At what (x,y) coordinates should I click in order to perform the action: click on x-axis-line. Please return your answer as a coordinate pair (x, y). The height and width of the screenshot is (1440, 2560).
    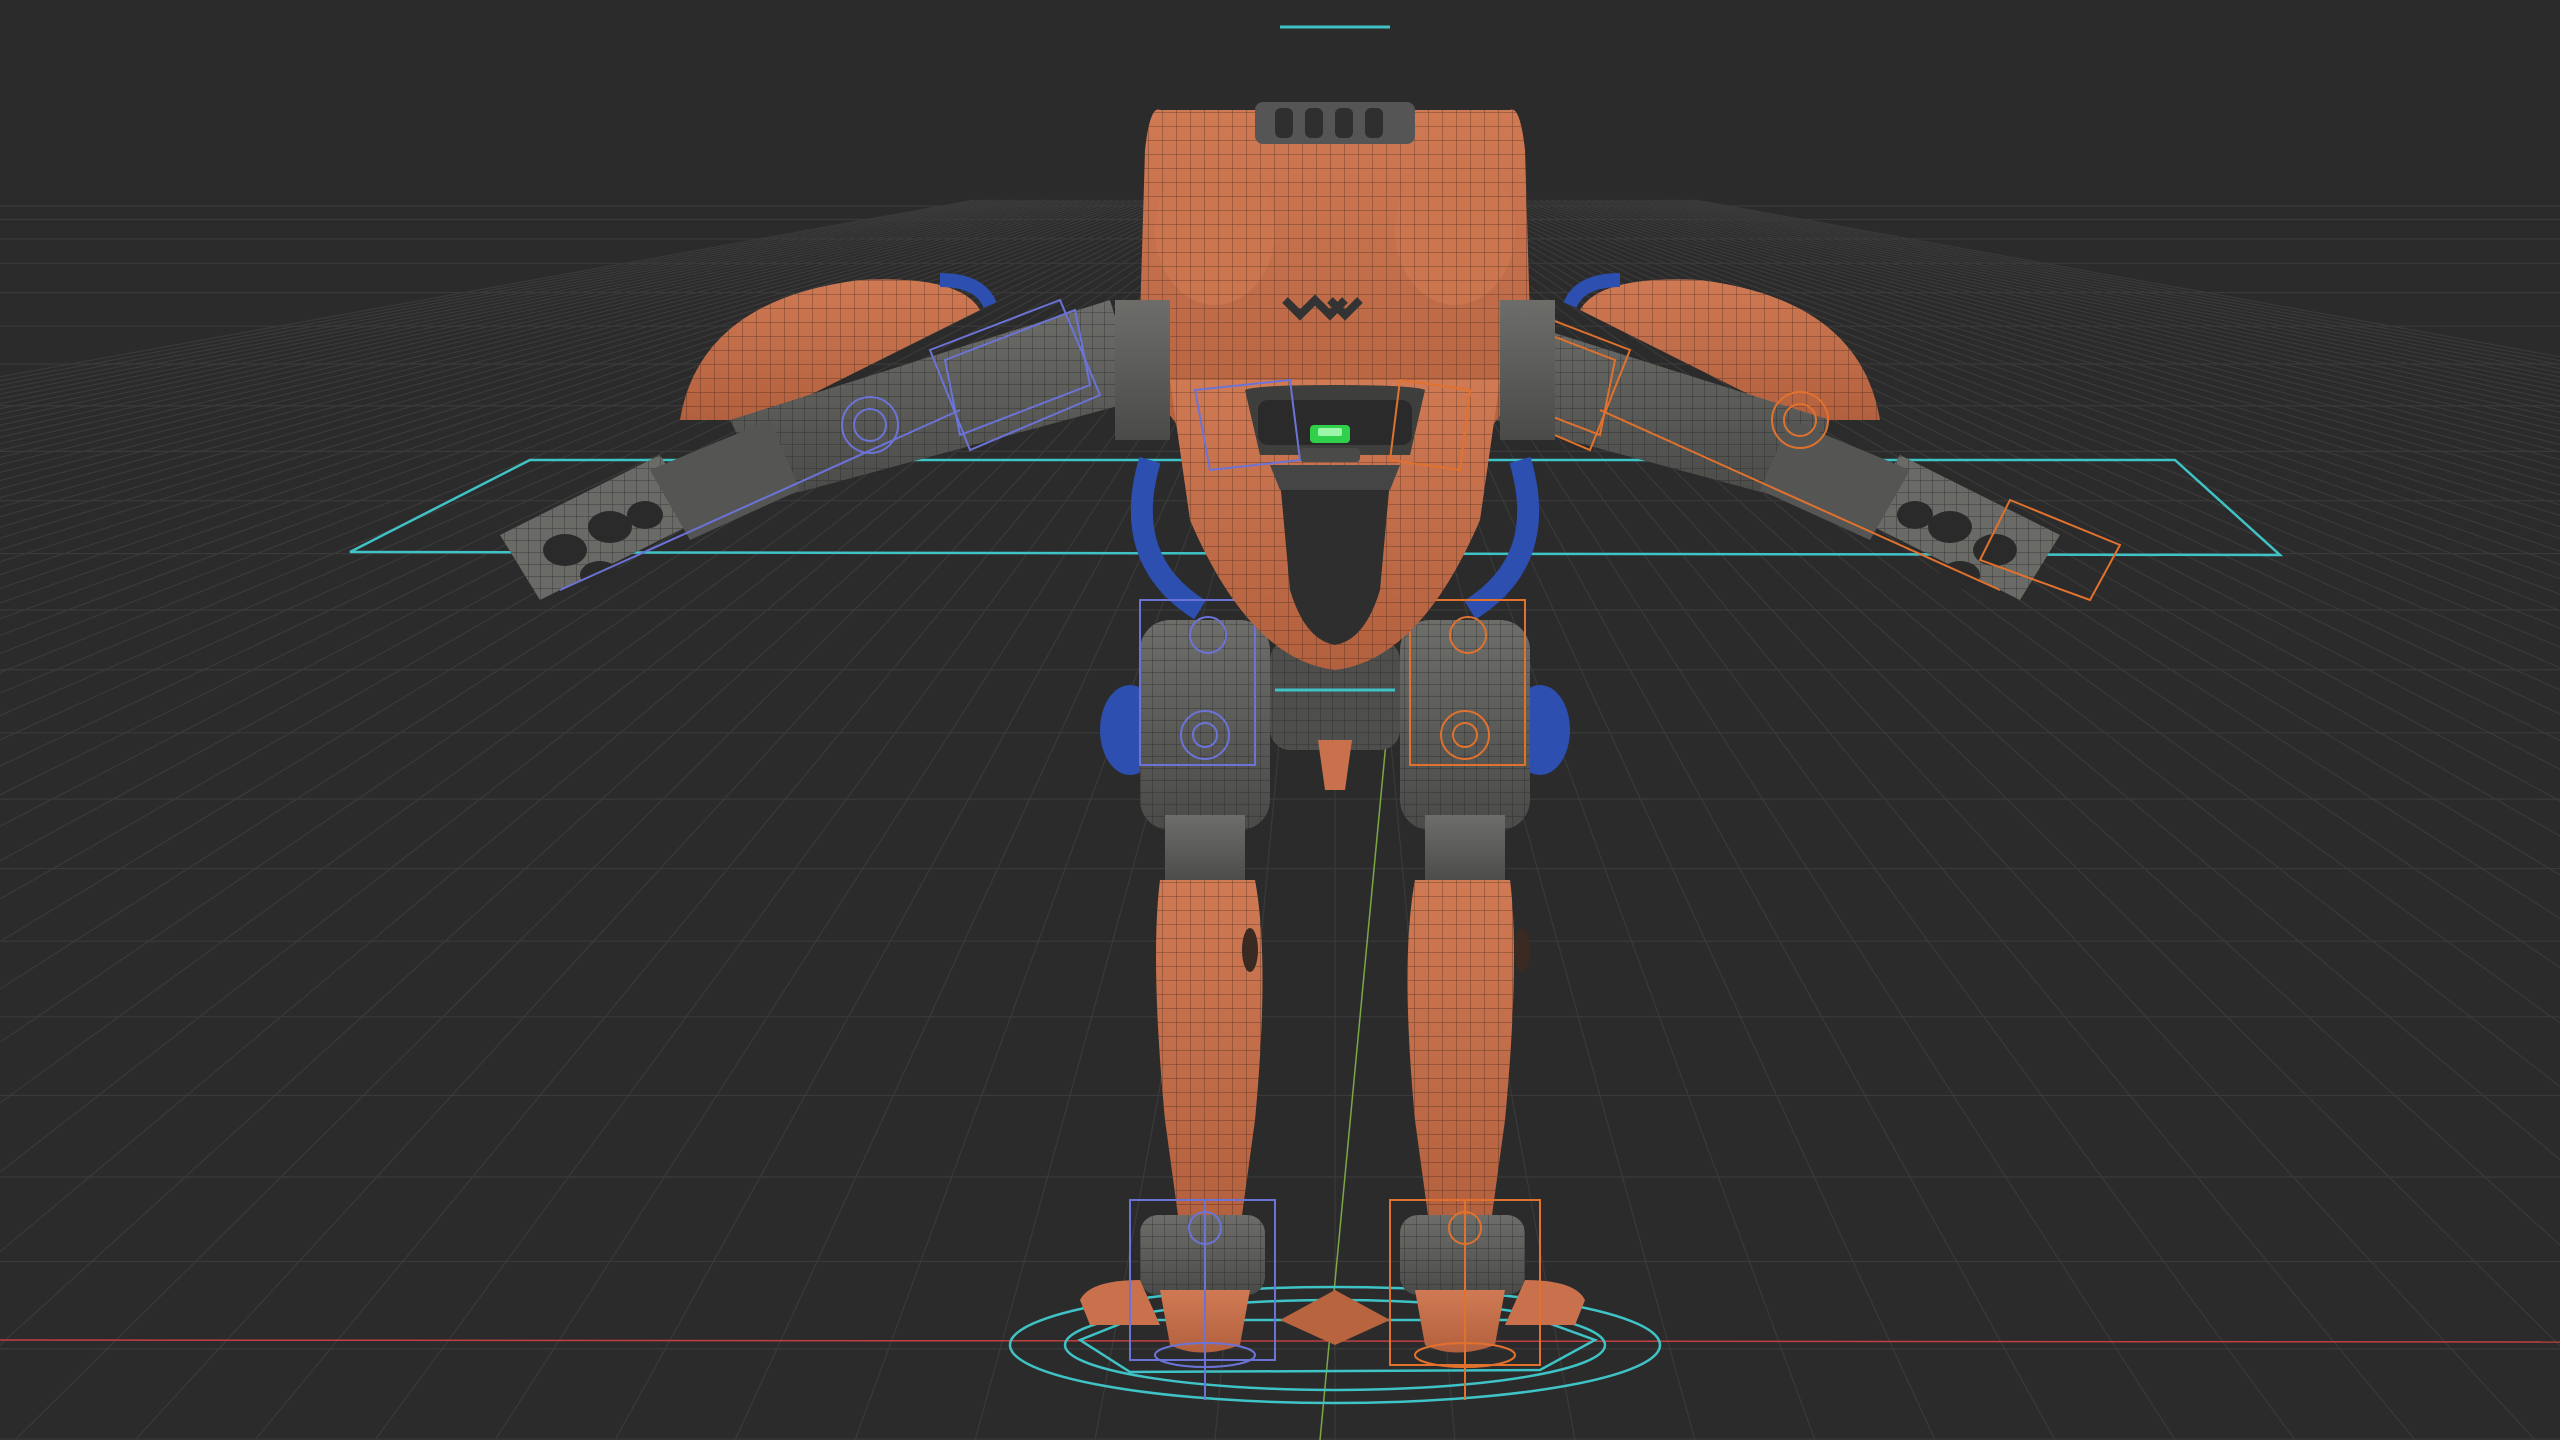
    Looking at the image, I should click on (1280, 1341).